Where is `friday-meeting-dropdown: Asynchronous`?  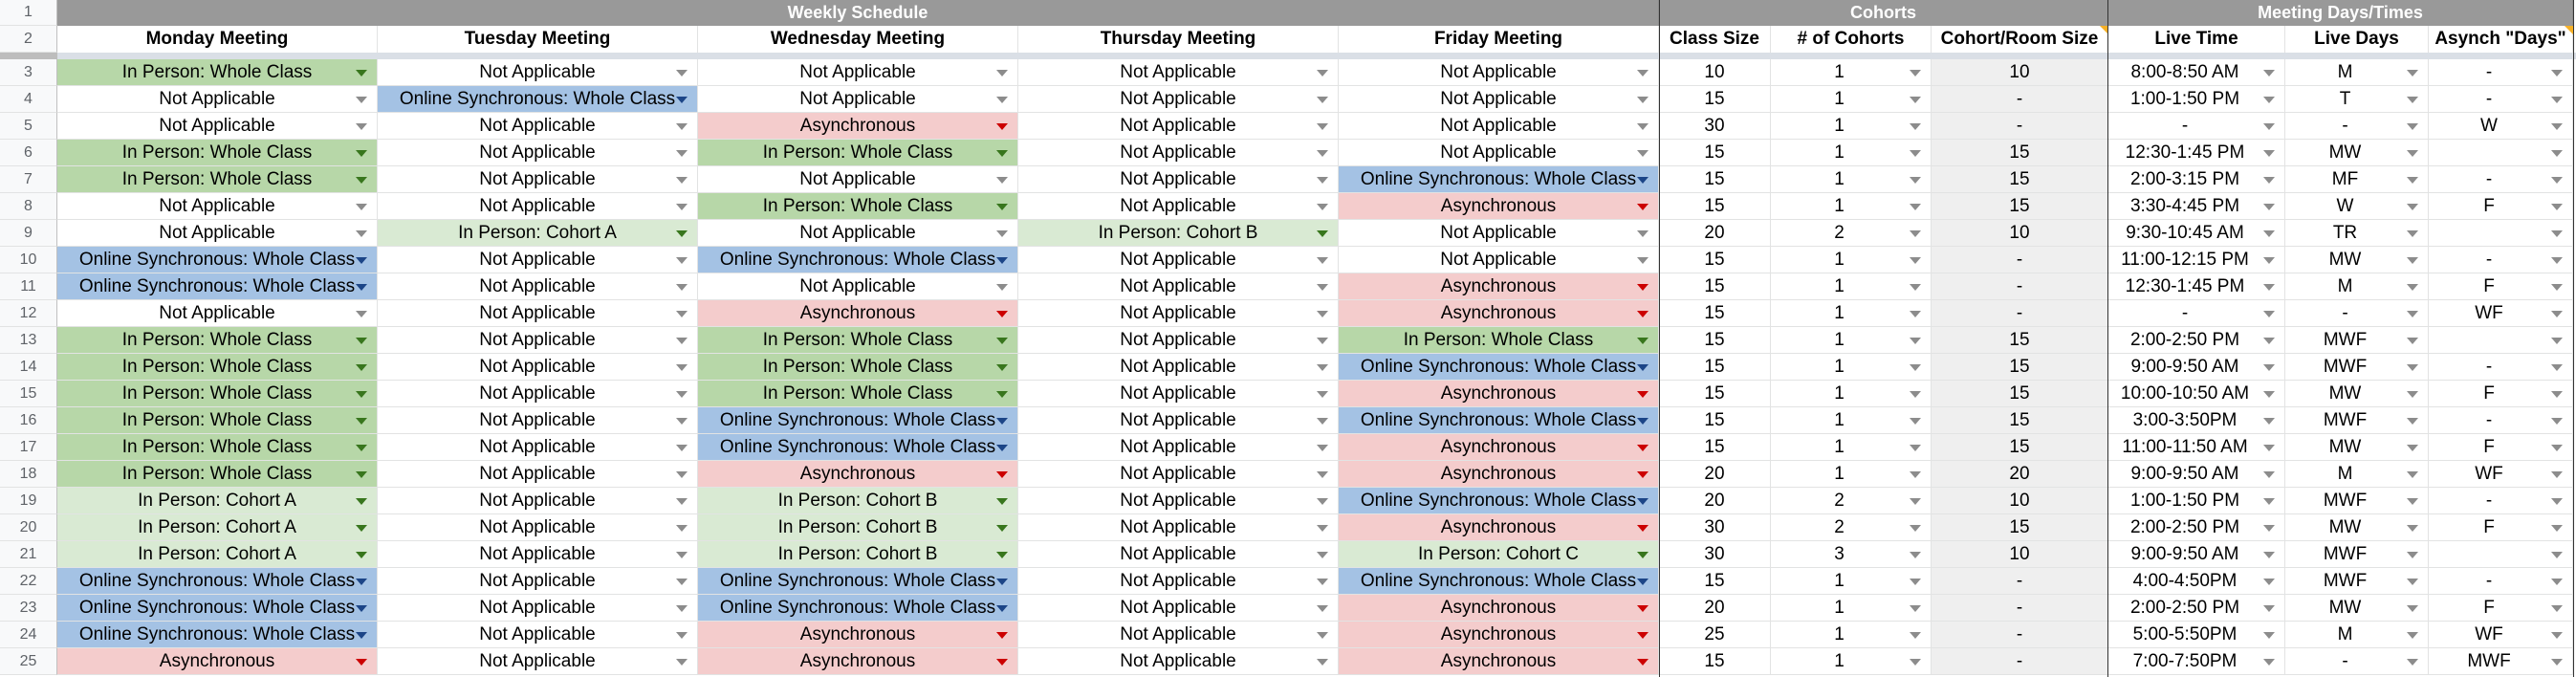
friday-meeting-dropdown: Asynchronous is located at coordinates (1499, 635).